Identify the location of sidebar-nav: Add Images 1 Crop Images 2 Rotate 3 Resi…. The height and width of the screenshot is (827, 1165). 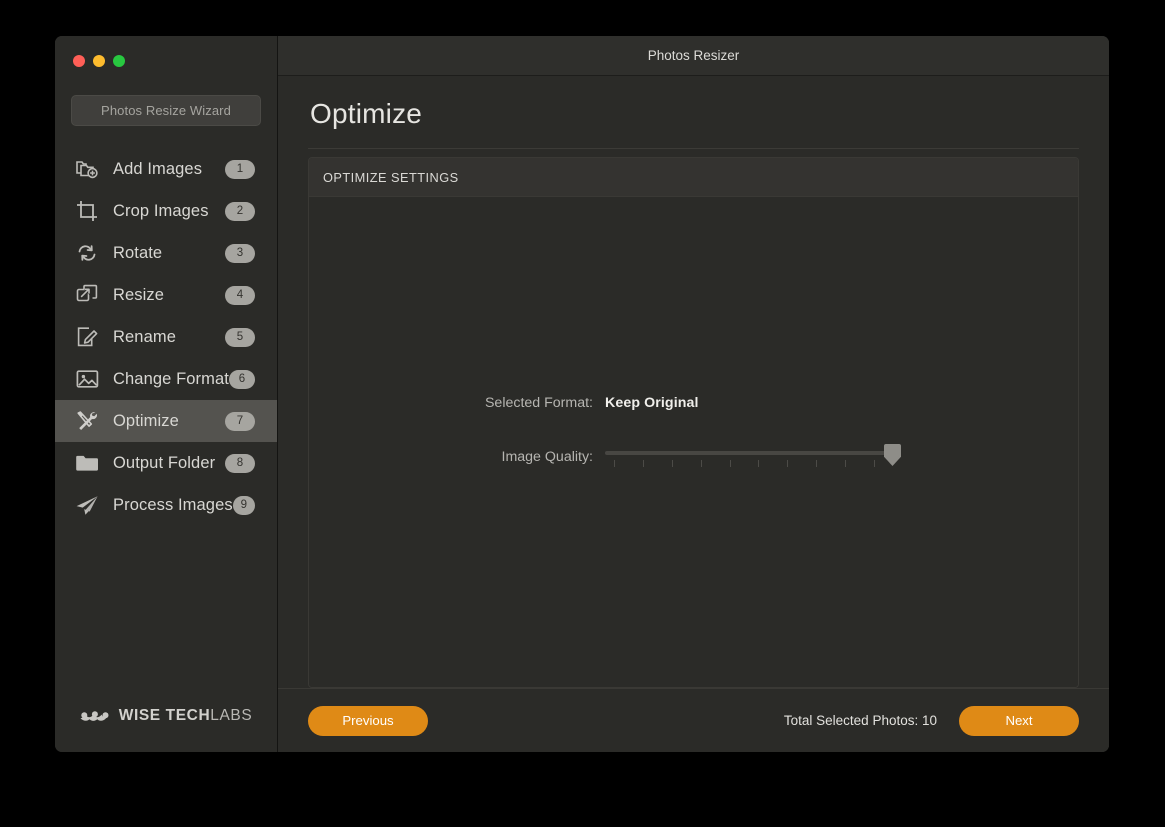
(166, 337).